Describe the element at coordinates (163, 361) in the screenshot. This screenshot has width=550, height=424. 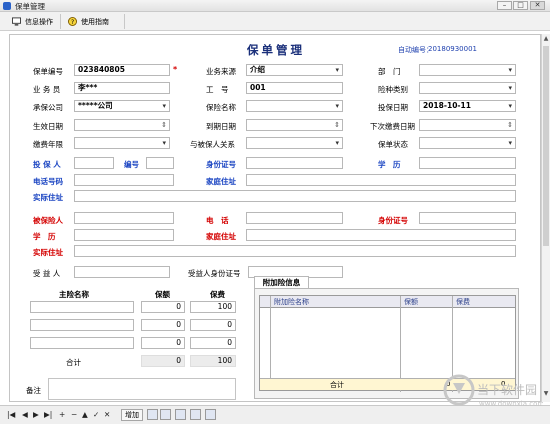
I see `main-insurance-total-amount: 0` at that location.